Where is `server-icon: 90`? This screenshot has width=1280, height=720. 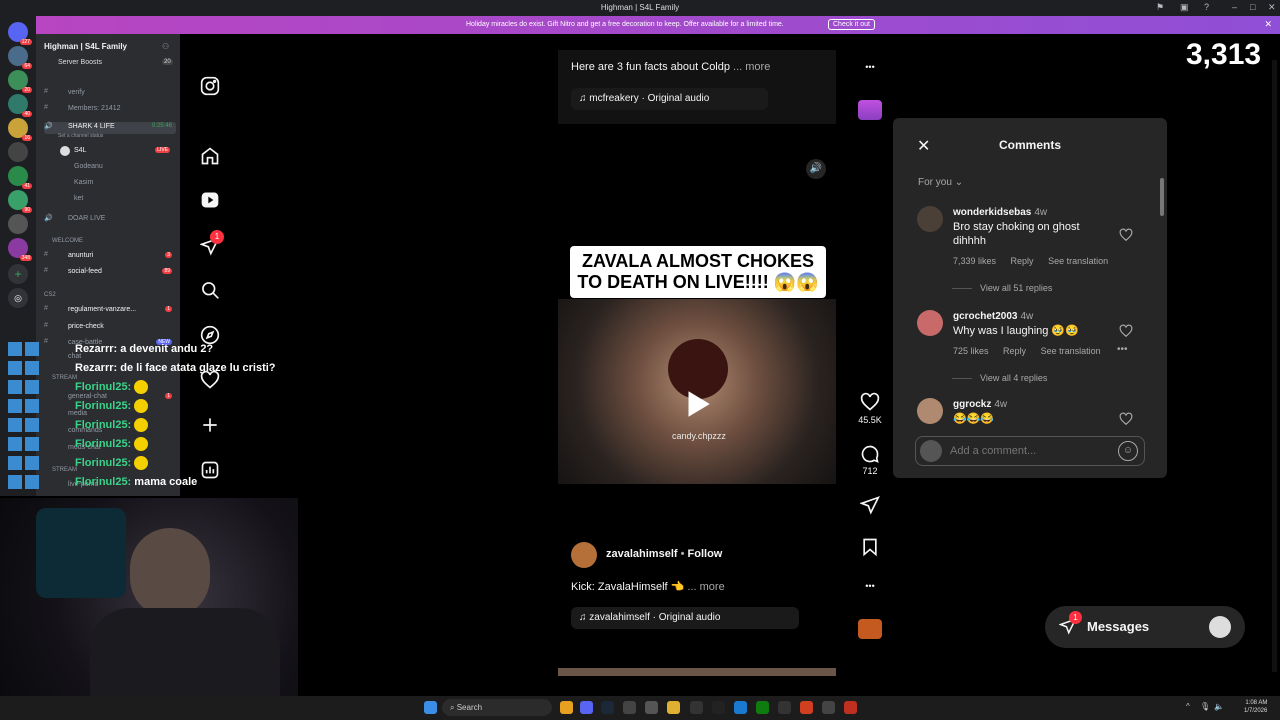 server-icon: 90 is located at coordinates (20, 201).